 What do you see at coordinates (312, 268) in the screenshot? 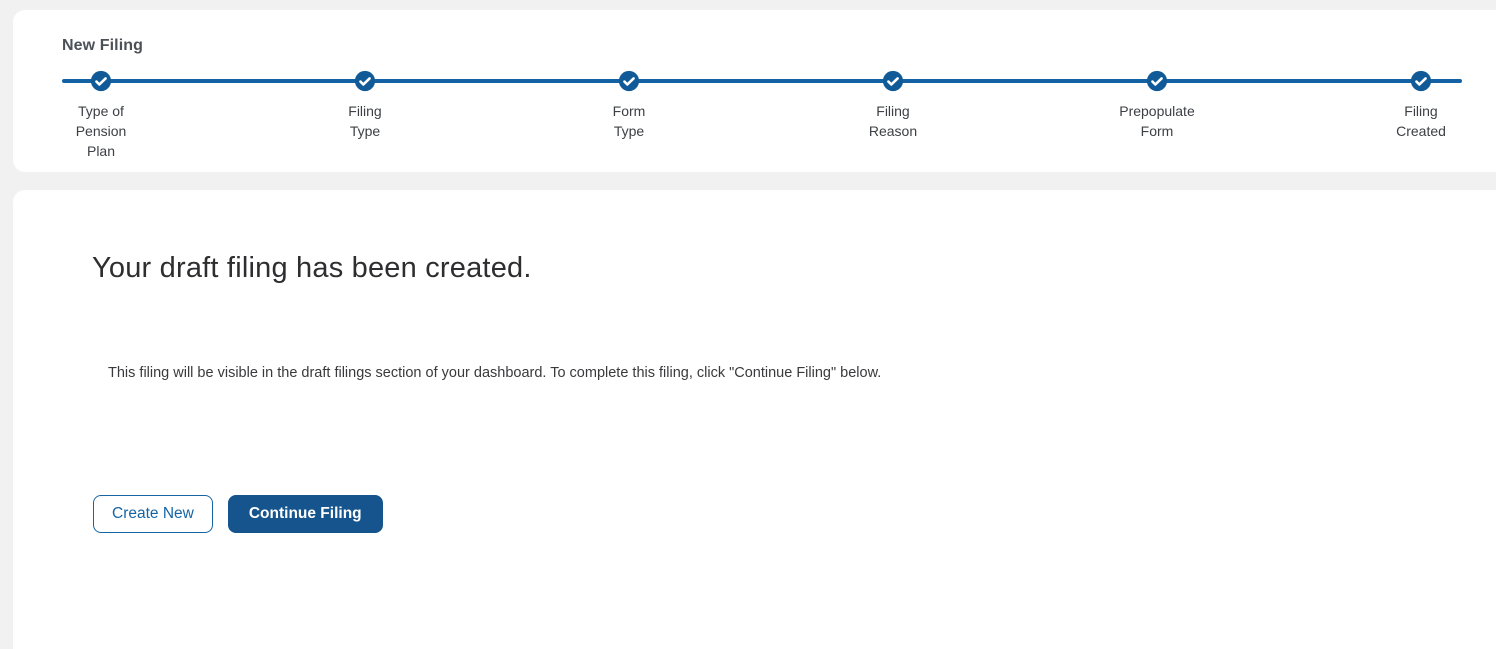
I see `confirmation-heading: Your draft filing has been created.` at bounding box center [312, 268].